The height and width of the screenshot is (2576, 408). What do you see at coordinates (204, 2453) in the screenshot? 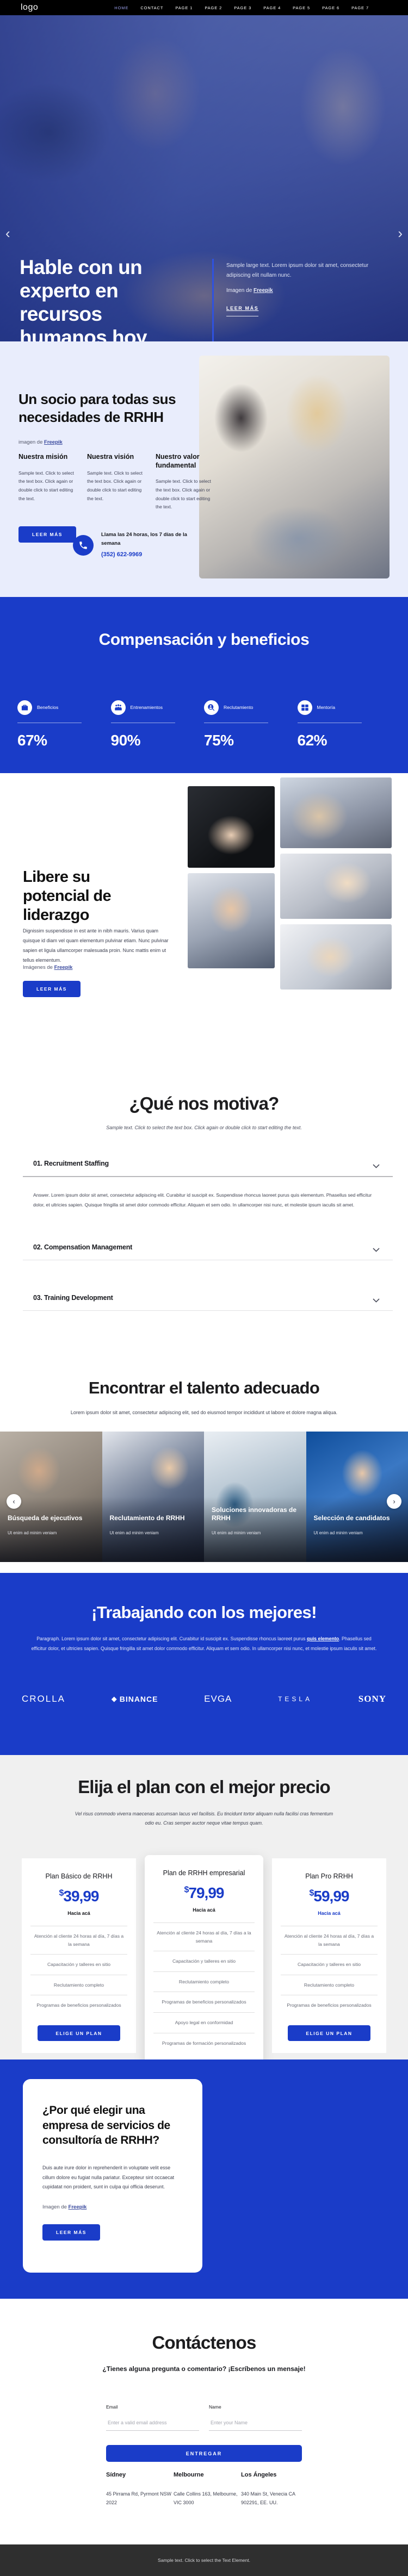
I see `submit-button: ENTREGAR` at bounding box center [204, 2453].